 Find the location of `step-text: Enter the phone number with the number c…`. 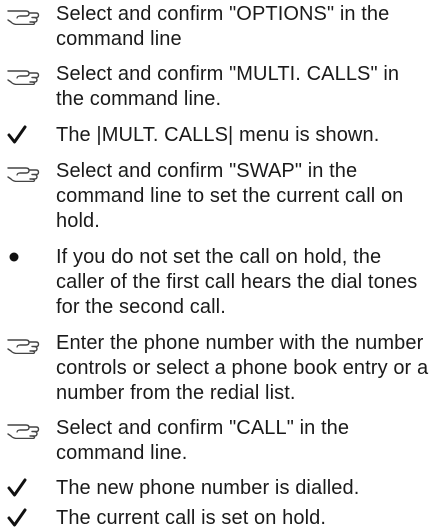

step-text: Enter the phone number with the number c… is located at coordinates (242, 368).